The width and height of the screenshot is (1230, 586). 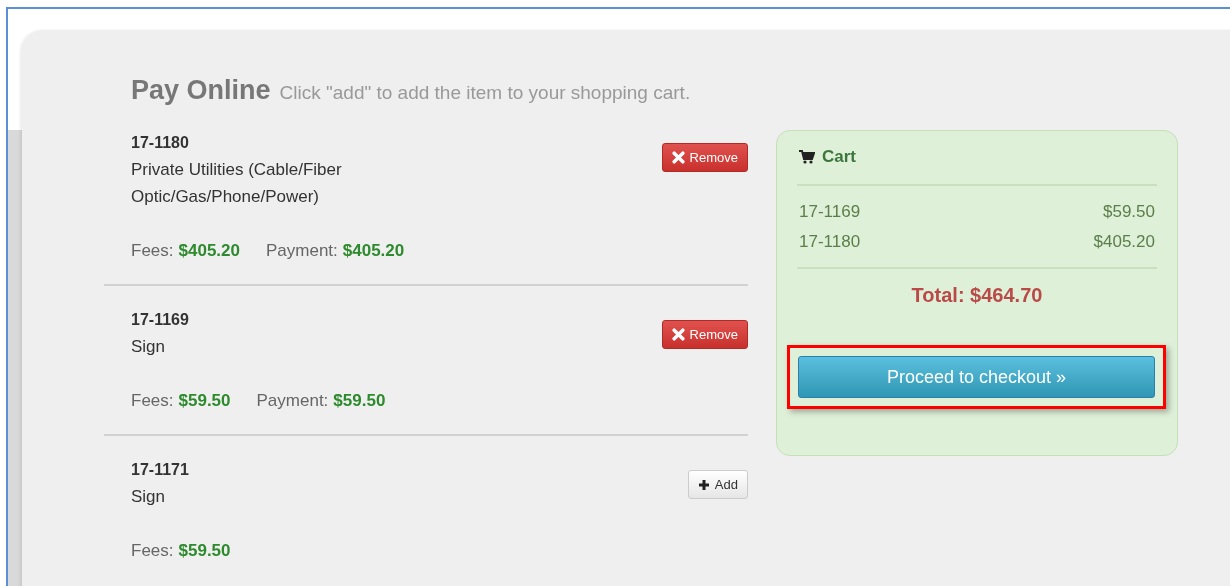 I want to click on item-number: 17-1171, so click(x=160, y=470).